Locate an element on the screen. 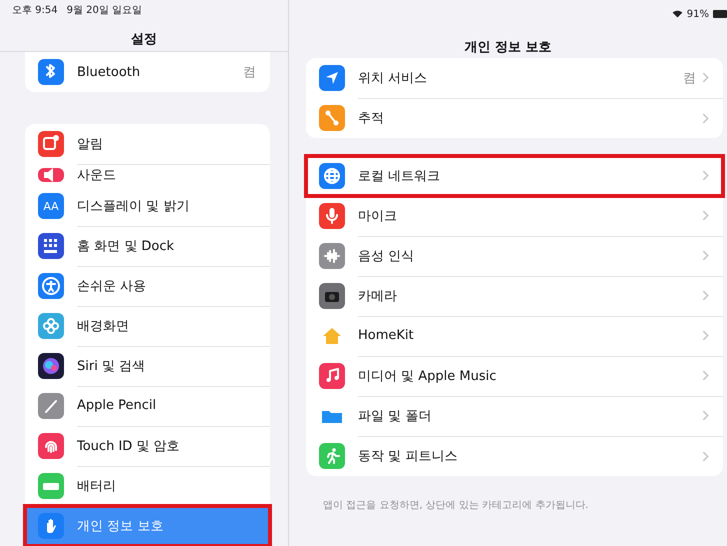  item-label: 음성 인식 is located at coordinates (387, 256).